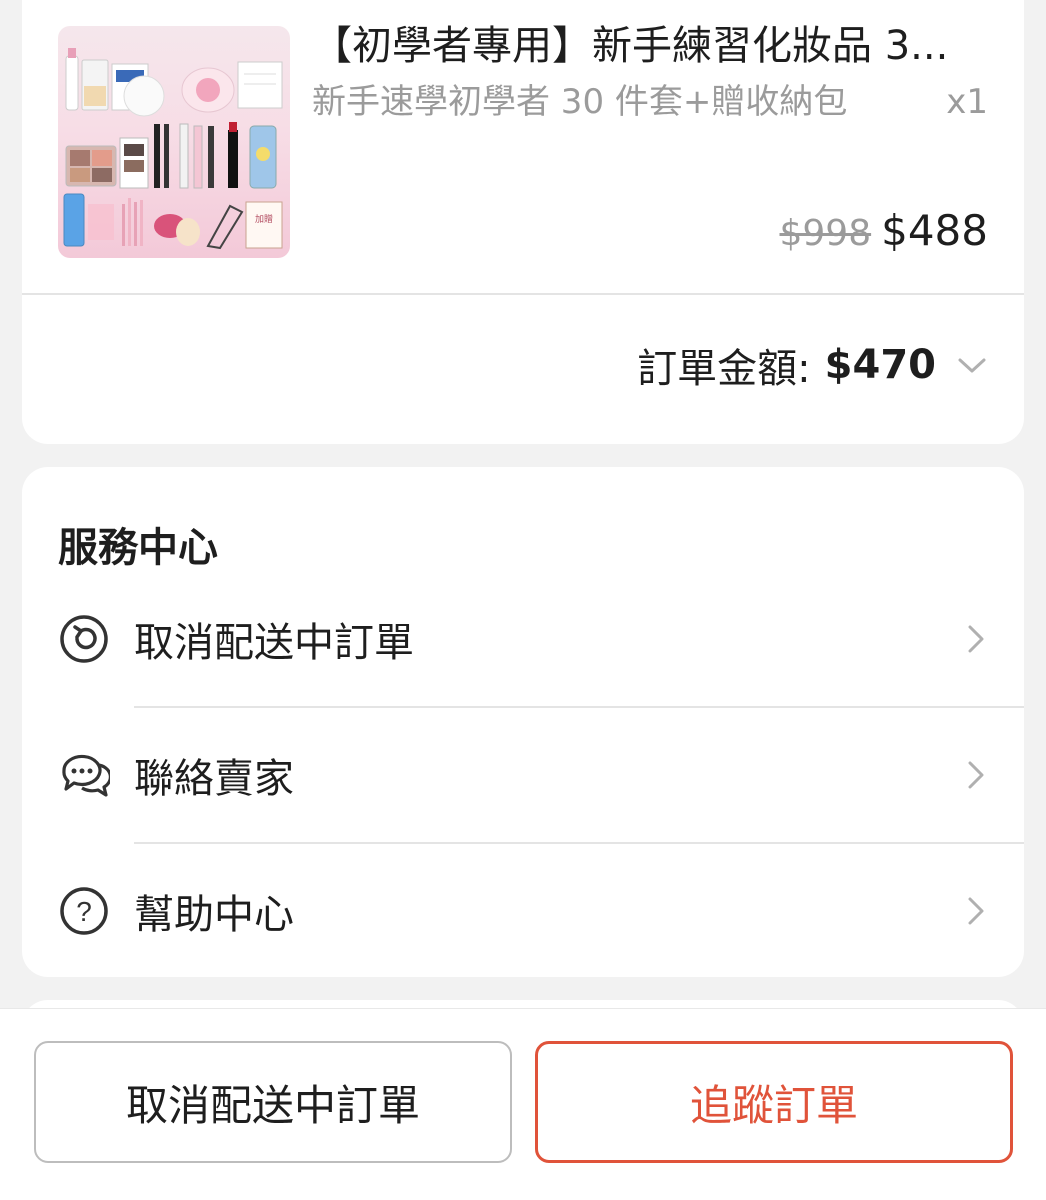 The width and height of the screenshot is (1046, 1200). I want to click on divider, so click(523, 294).